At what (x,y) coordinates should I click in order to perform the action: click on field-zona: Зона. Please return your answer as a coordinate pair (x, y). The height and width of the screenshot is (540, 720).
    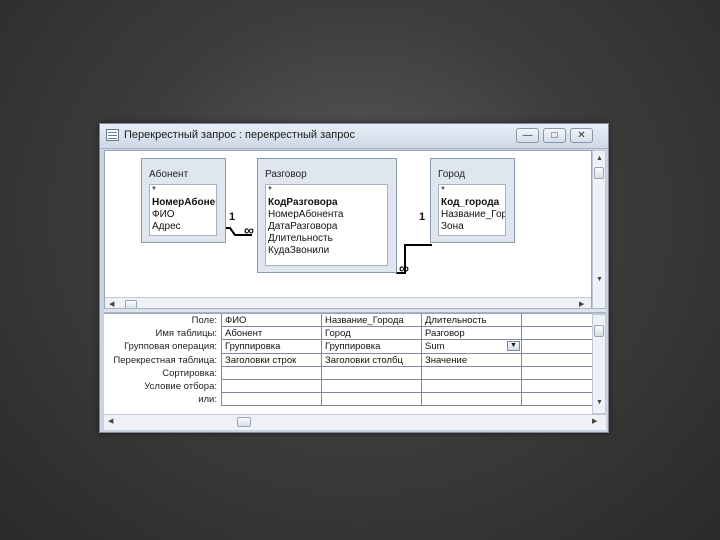
    Looking at the image, I should click on (472, 227).